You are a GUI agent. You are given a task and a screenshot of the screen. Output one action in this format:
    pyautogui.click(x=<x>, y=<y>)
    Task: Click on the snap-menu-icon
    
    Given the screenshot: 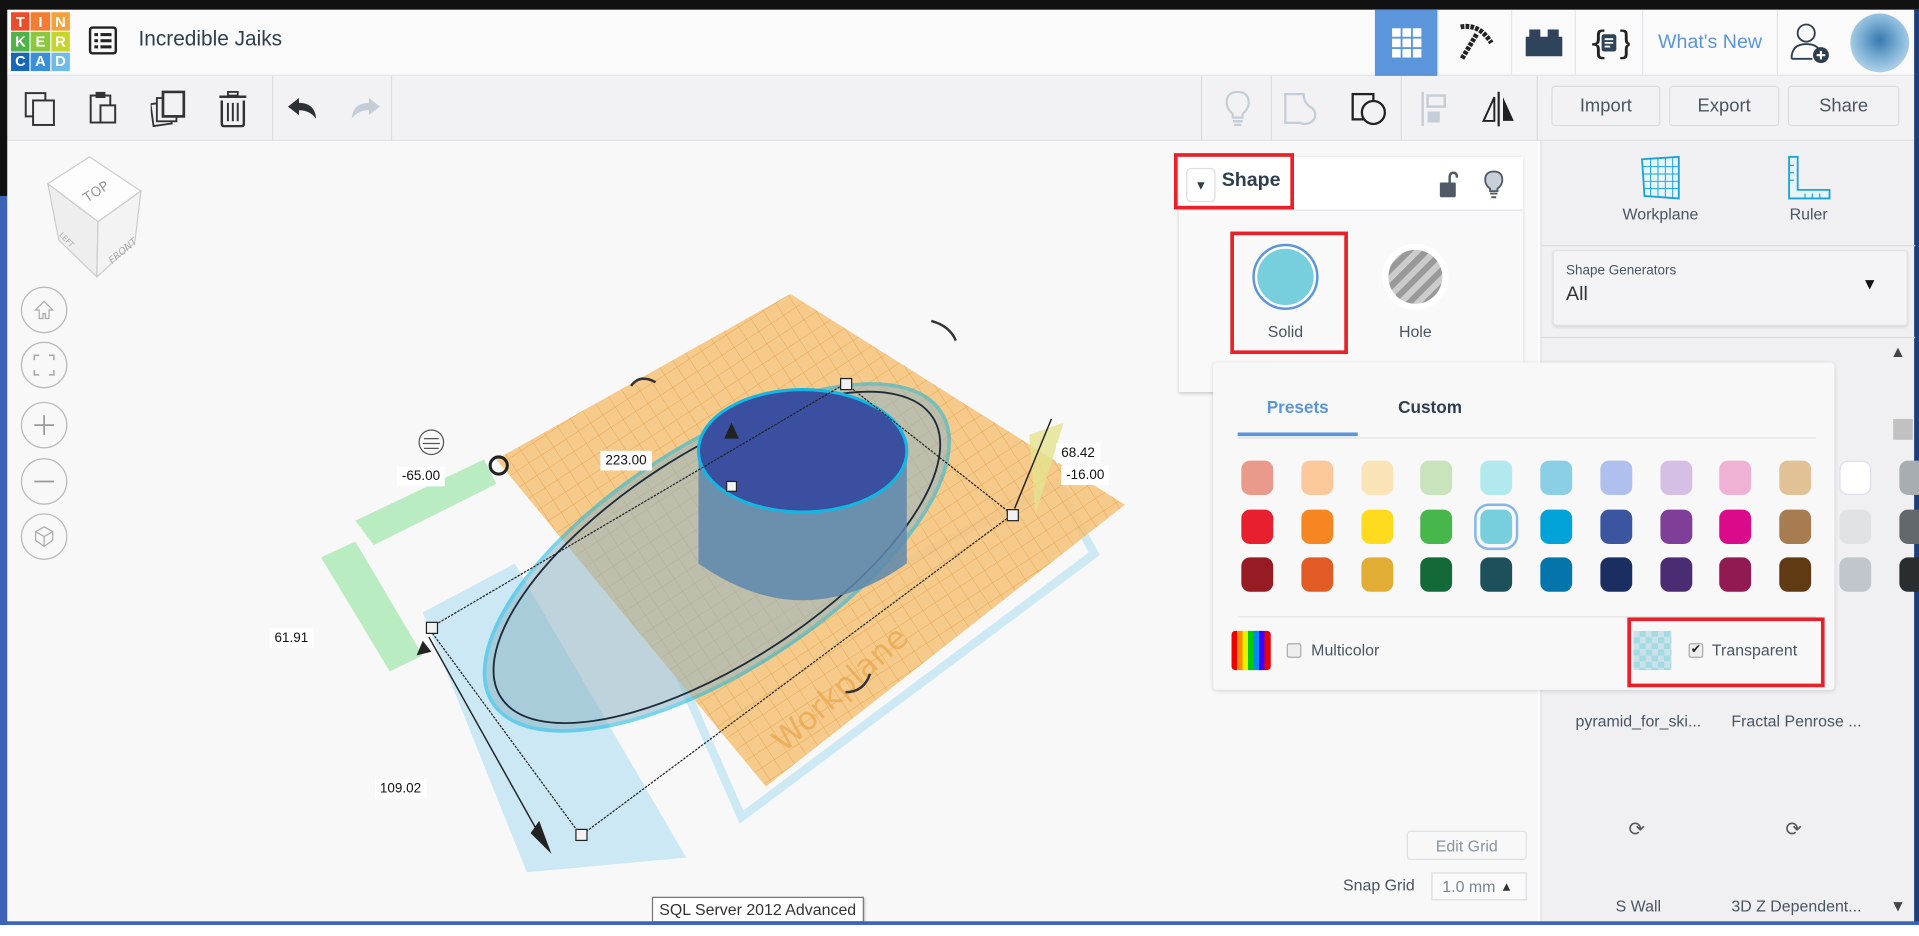 What is the action you would take?
    pyautogui.click(x=431, y=442)
    